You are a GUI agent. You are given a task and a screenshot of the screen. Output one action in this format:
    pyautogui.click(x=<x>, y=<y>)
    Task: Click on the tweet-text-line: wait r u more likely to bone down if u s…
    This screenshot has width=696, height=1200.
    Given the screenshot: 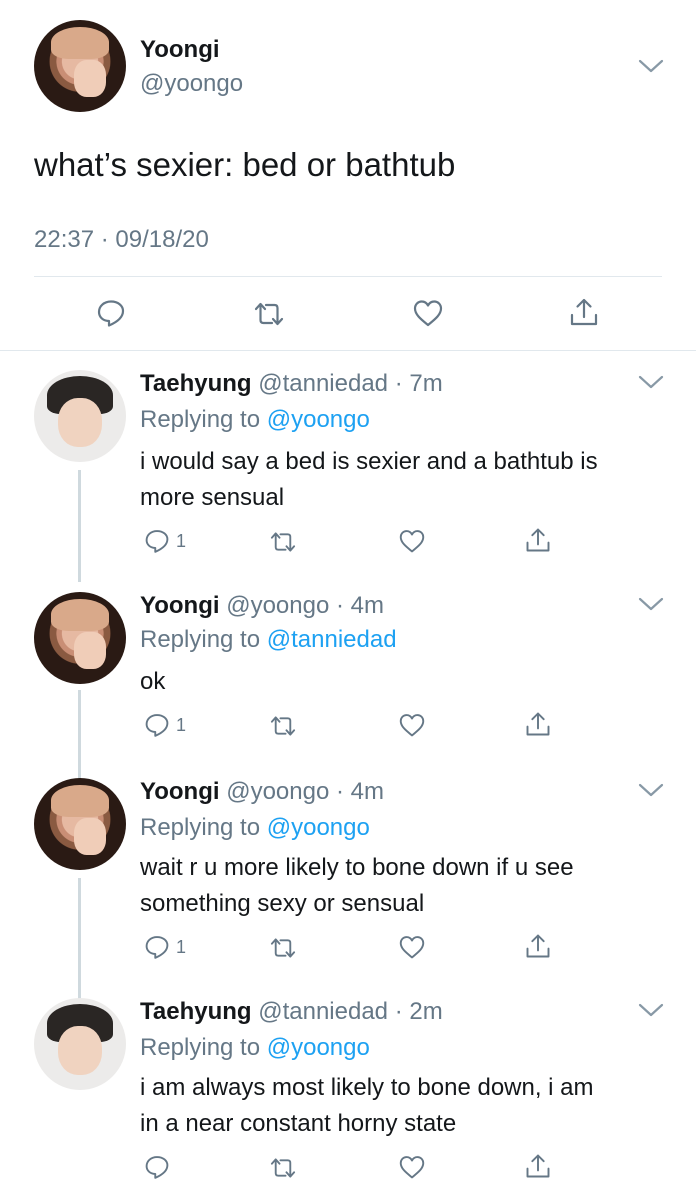 What is the action you would take?
    pyautogui.click(x=357, y=867)
    